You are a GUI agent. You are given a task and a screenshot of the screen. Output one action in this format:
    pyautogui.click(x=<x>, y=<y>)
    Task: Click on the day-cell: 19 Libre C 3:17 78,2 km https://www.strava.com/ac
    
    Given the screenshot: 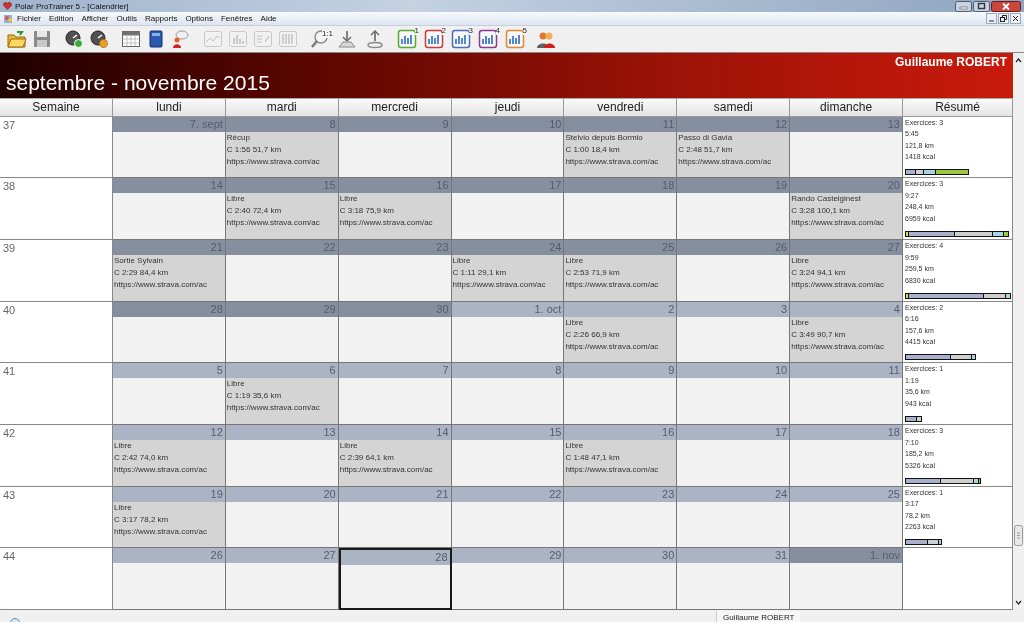 What is the action you would take?
    pyautogui.click(x=169, y=517)
    